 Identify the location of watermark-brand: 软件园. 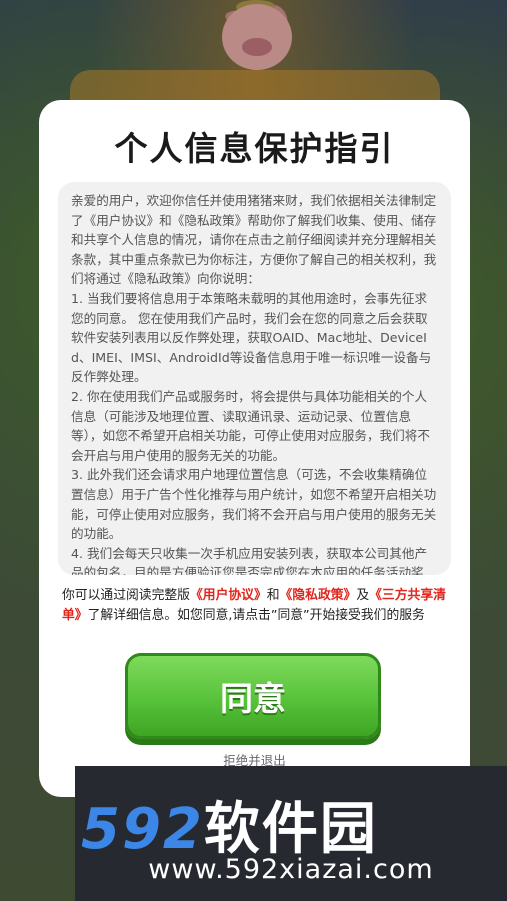
(290, 829).